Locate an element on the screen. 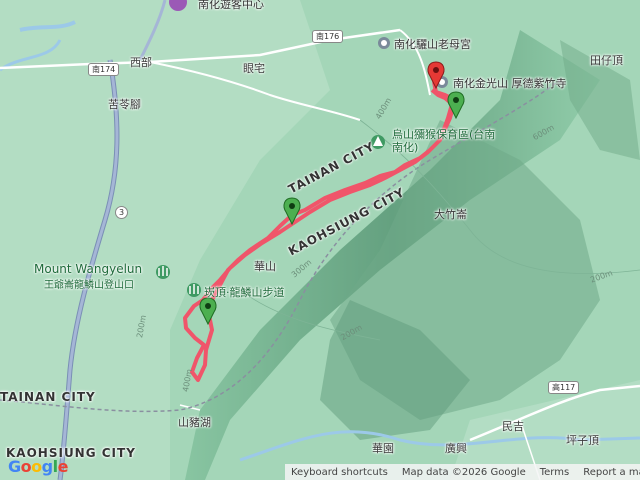  place-label-tianzi: 田仔頂 is located at coordinates (606, 60).